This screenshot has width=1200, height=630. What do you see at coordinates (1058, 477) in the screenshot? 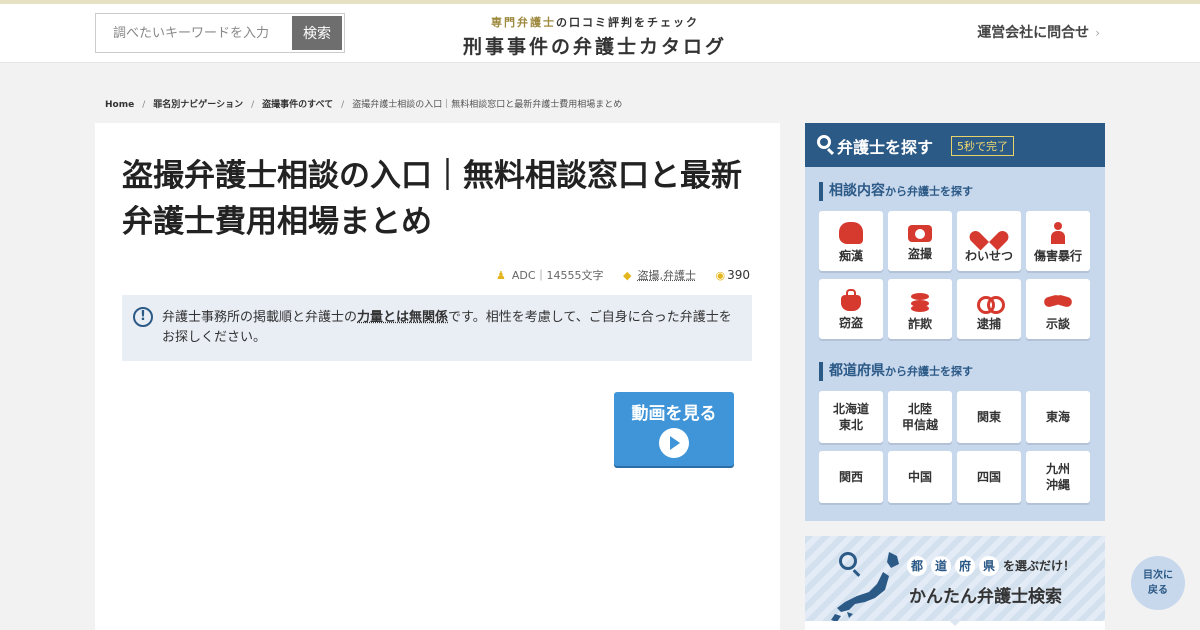
I see `region-tile-kyushu-okinawa: 九州 沖縄` at bounding box center [1058, 477].